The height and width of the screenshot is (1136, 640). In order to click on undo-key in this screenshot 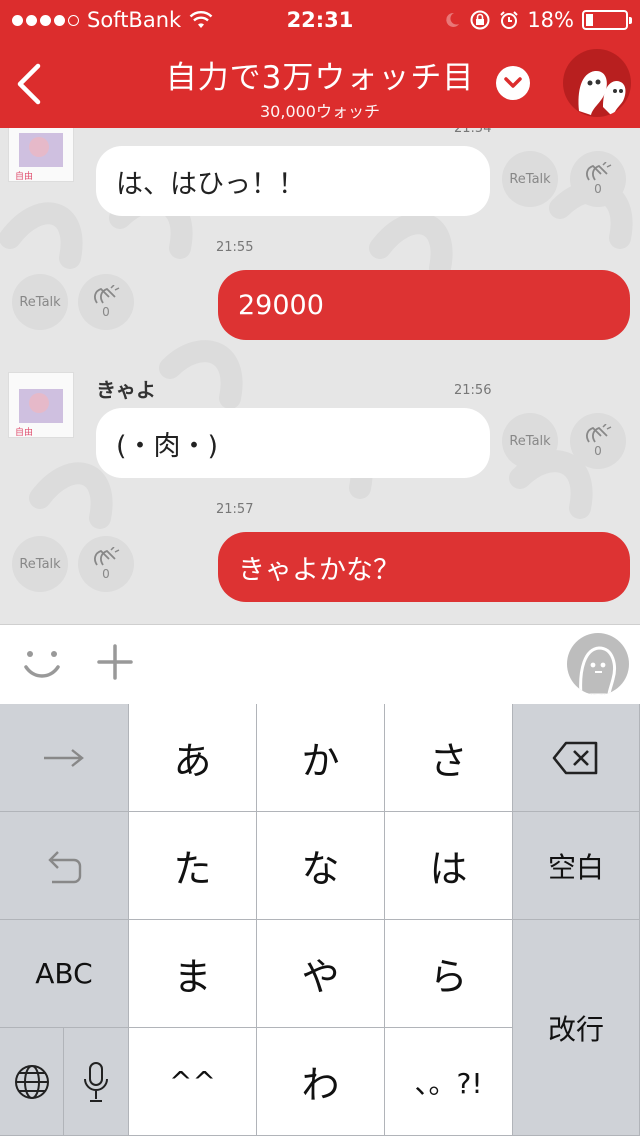, I will do `click(64, 866)`.